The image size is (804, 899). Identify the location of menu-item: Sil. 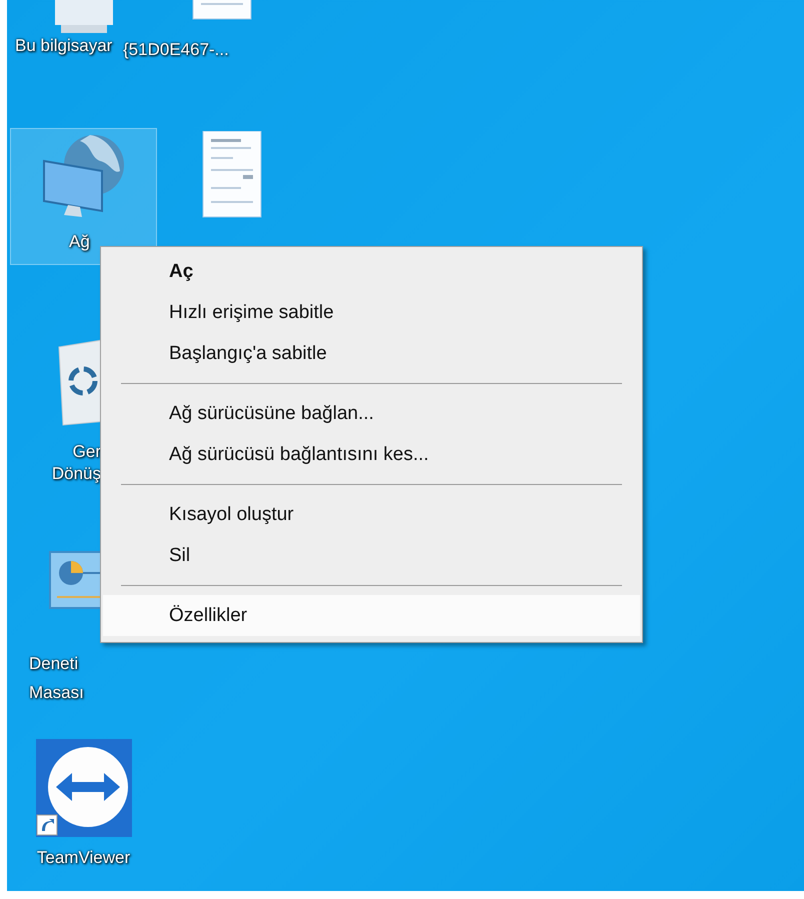
(371, 555).